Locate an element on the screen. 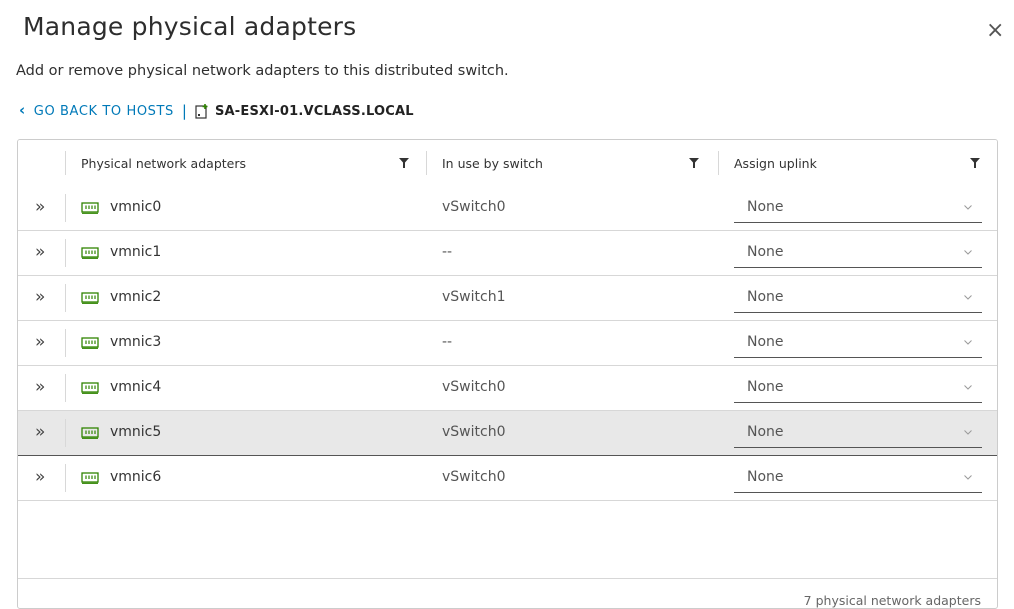  table-row: » vmnic5 vSwitch0 None is located at coordinates (507, 433).